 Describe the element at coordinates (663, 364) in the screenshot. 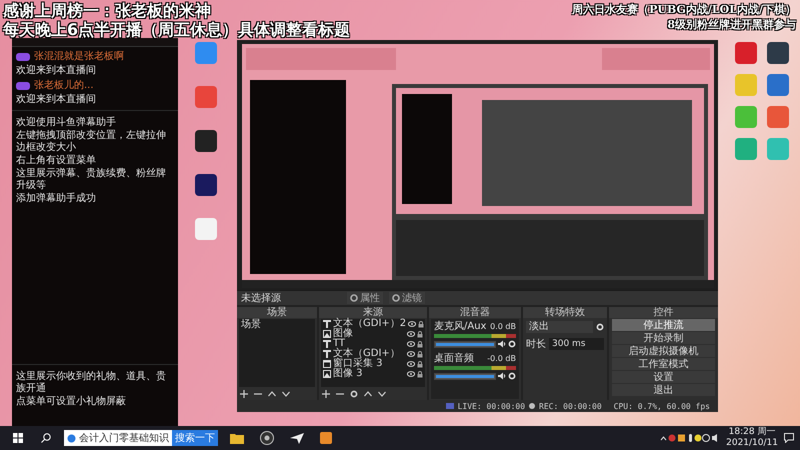

I see `control-button: 工作室模式` at that location.